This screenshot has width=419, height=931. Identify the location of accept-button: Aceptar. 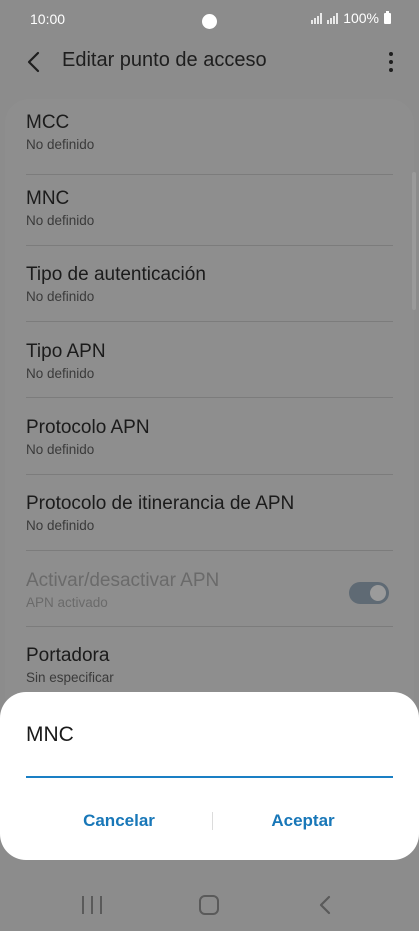
(303, 821).